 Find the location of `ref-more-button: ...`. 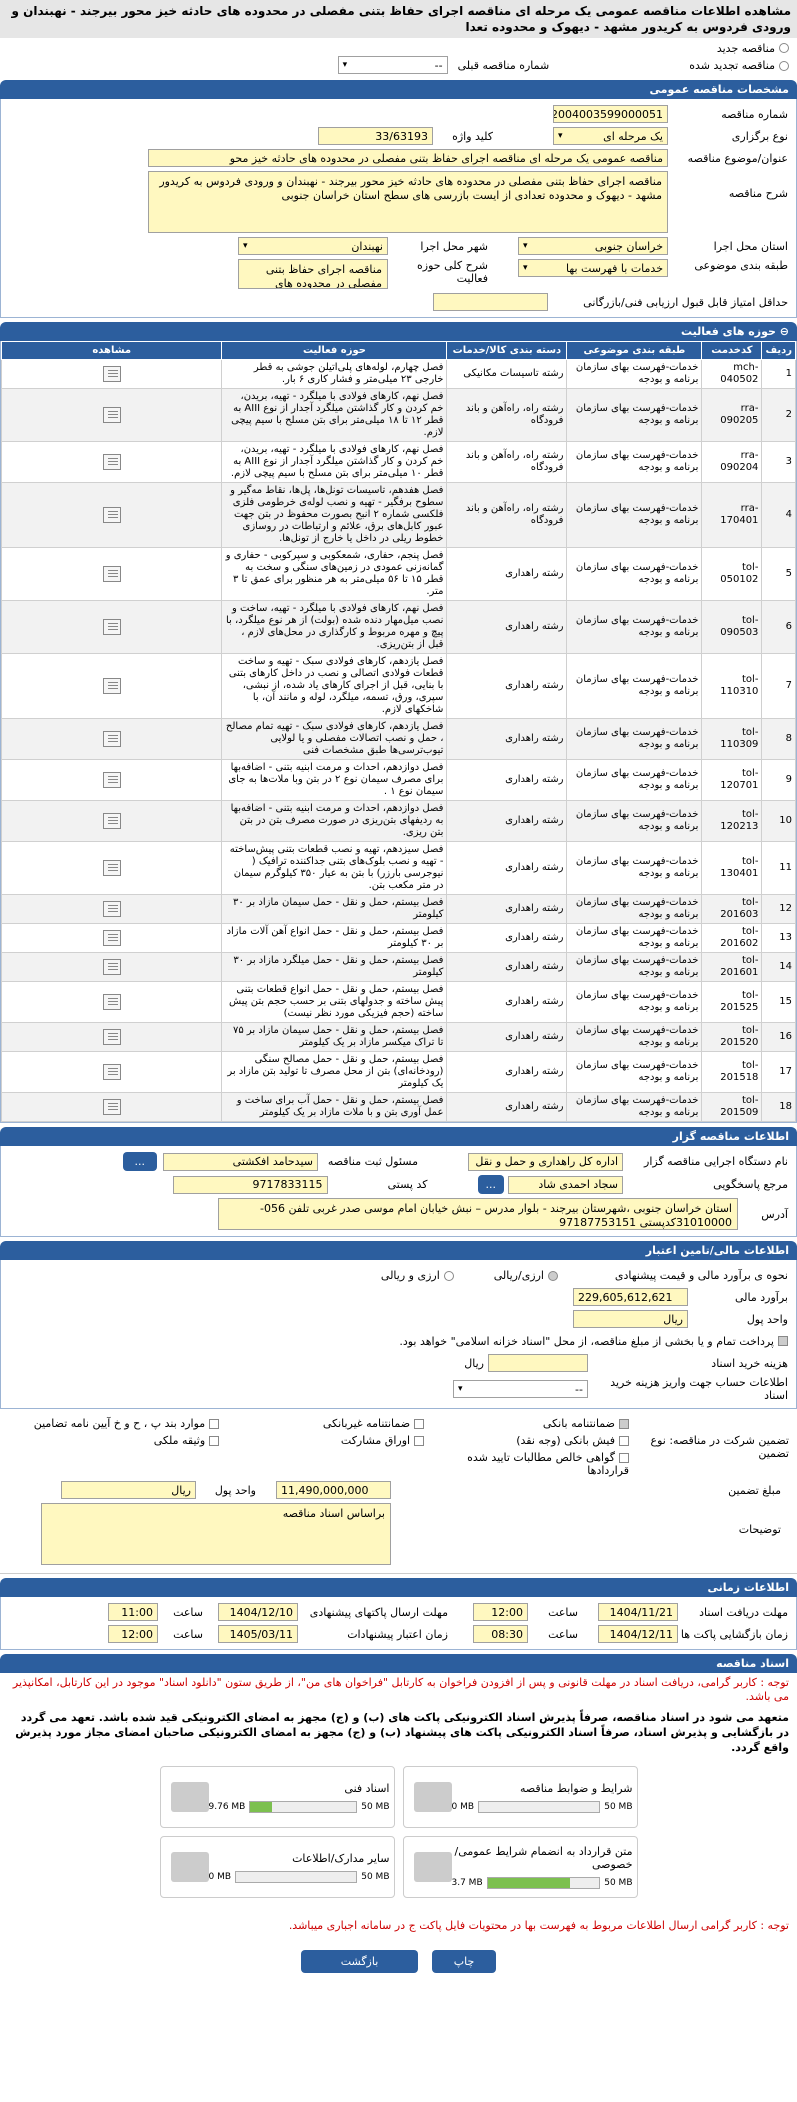

ref-more-button: ... is located at coordinates (490, 1184).